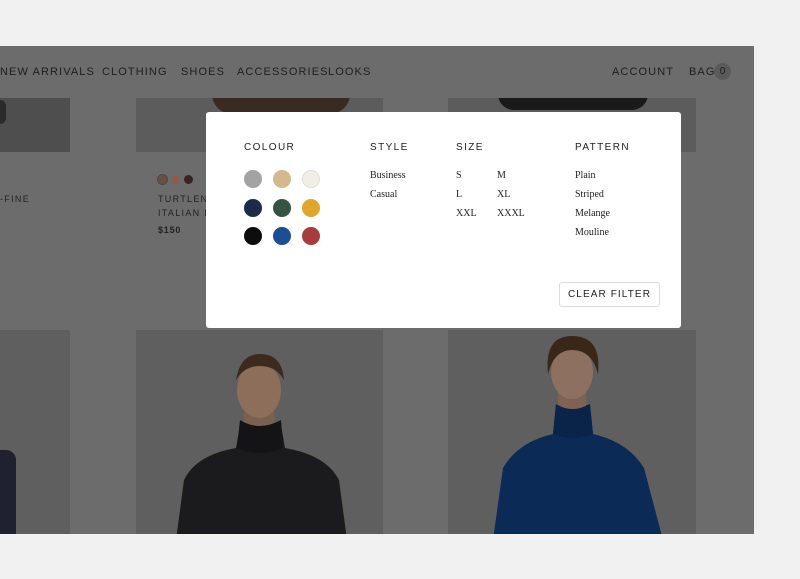 The image size is (800, 579). I want to click on style-option-business: Business, so click(388, 175).